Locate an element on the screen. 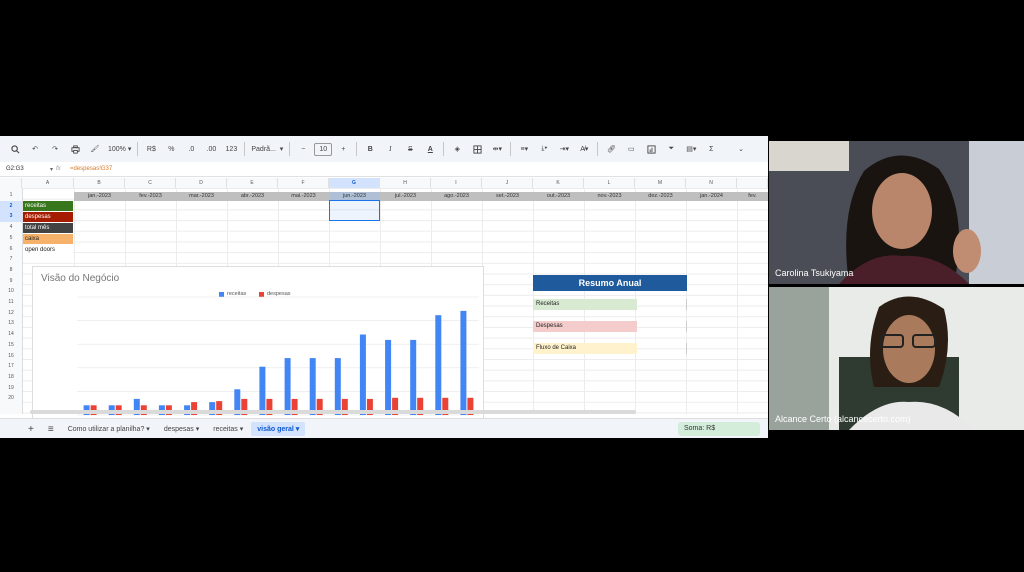 The image size is (1024, 572). resumo-value-fluxo is located at coordinates (662, 348).